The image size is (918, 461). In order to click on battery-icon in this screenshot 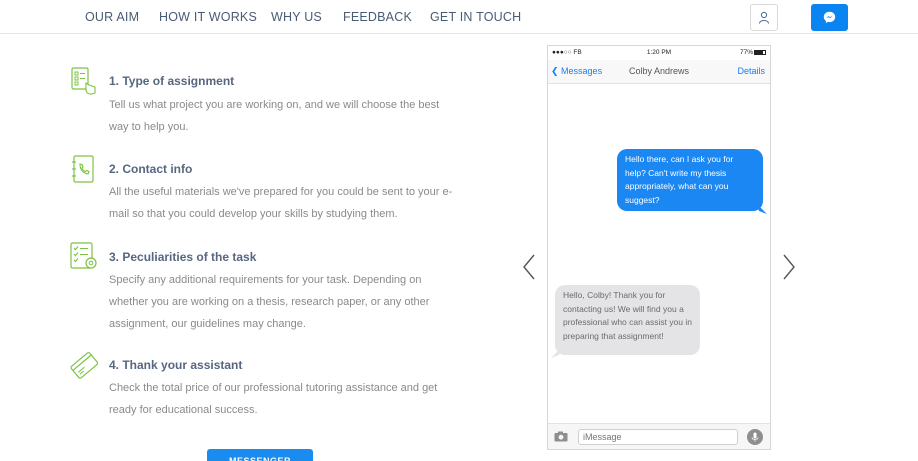, I will do `click(760, 52)`.